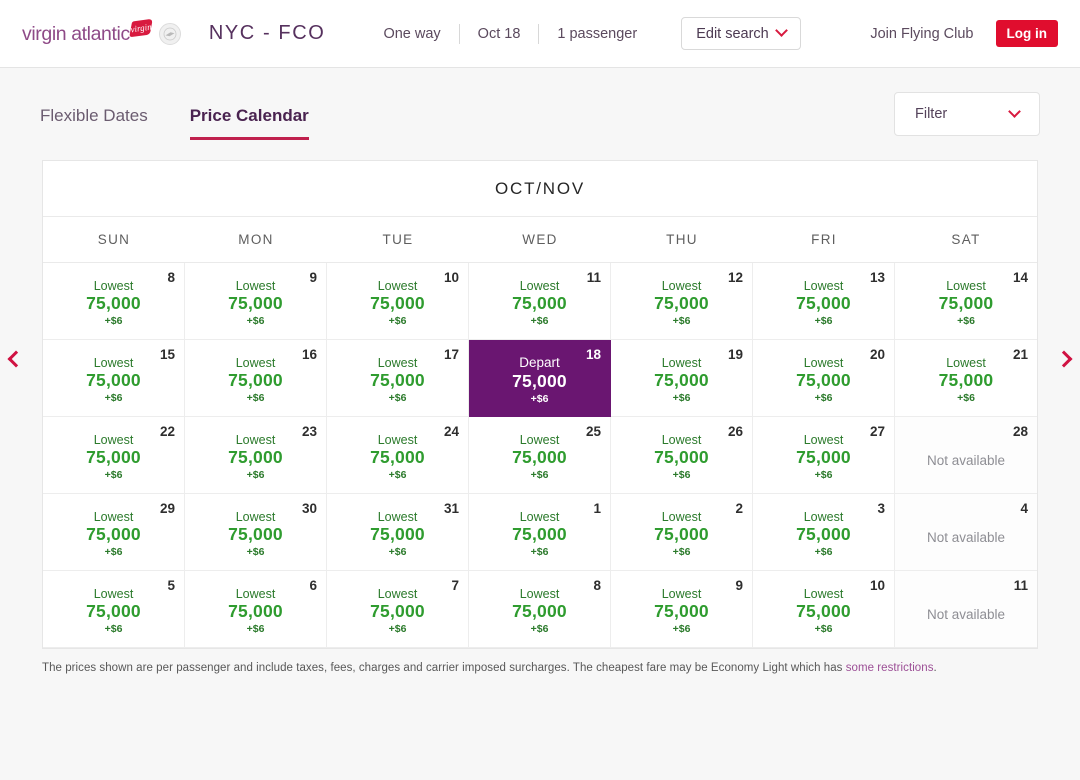 Image resolution: width=1080 pixels, height=780 pixels. What do you see at coordinates (1020, 431) in the screenshot?
I see `calendar-day-number: 28` at bounding box center [1020, 431].